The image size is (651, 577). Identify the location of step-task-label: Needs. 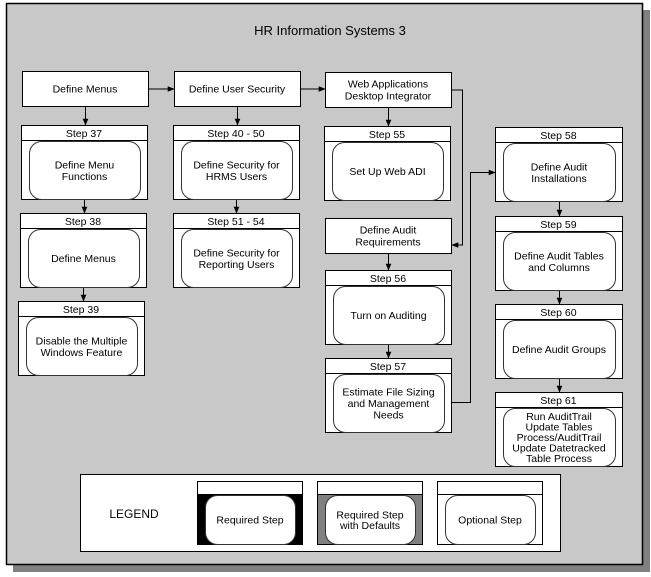
(388, 416).